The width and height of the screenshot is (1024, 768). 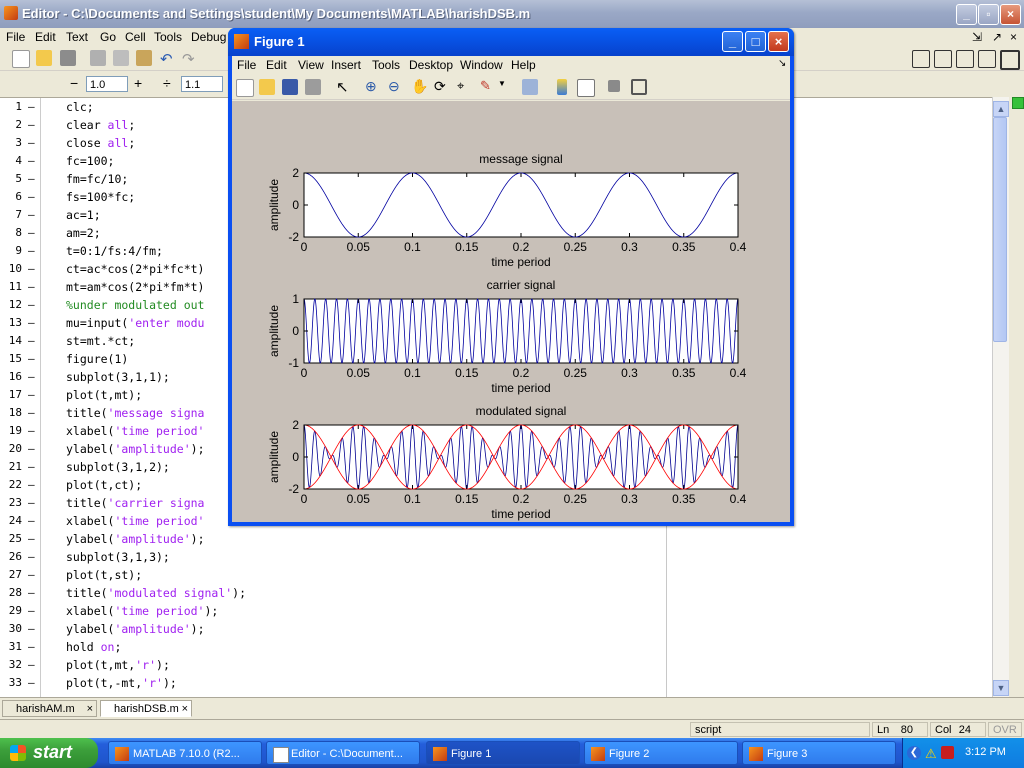 What do you see at coordinates (1010, 14) in the screenshot?
I see `close-button: ×` at bounding box center [1010, 14].